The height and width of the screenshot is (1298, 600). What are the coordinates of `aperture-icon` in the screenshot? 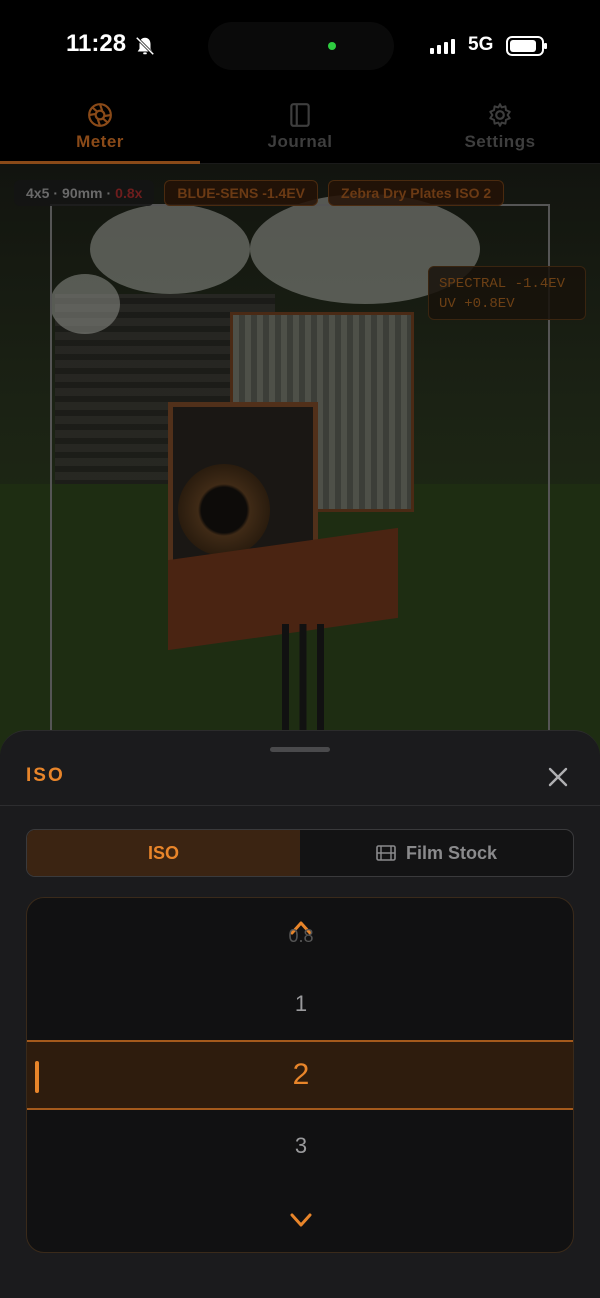 It's located at (100, 114).